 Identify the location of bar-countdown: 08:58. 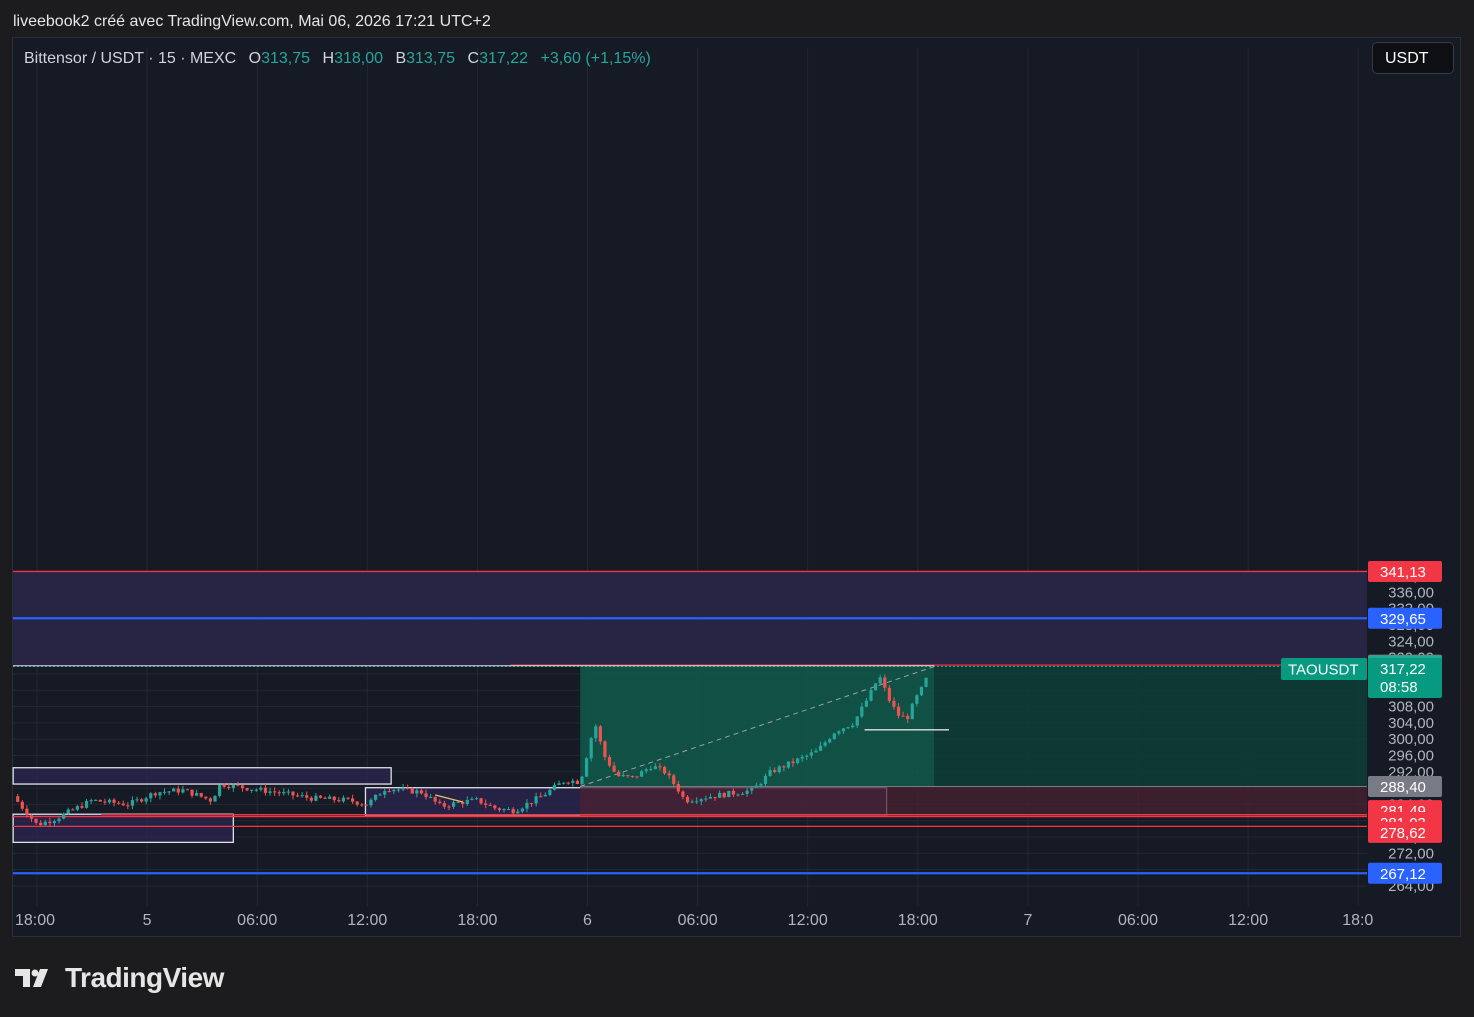
(1399, 687).